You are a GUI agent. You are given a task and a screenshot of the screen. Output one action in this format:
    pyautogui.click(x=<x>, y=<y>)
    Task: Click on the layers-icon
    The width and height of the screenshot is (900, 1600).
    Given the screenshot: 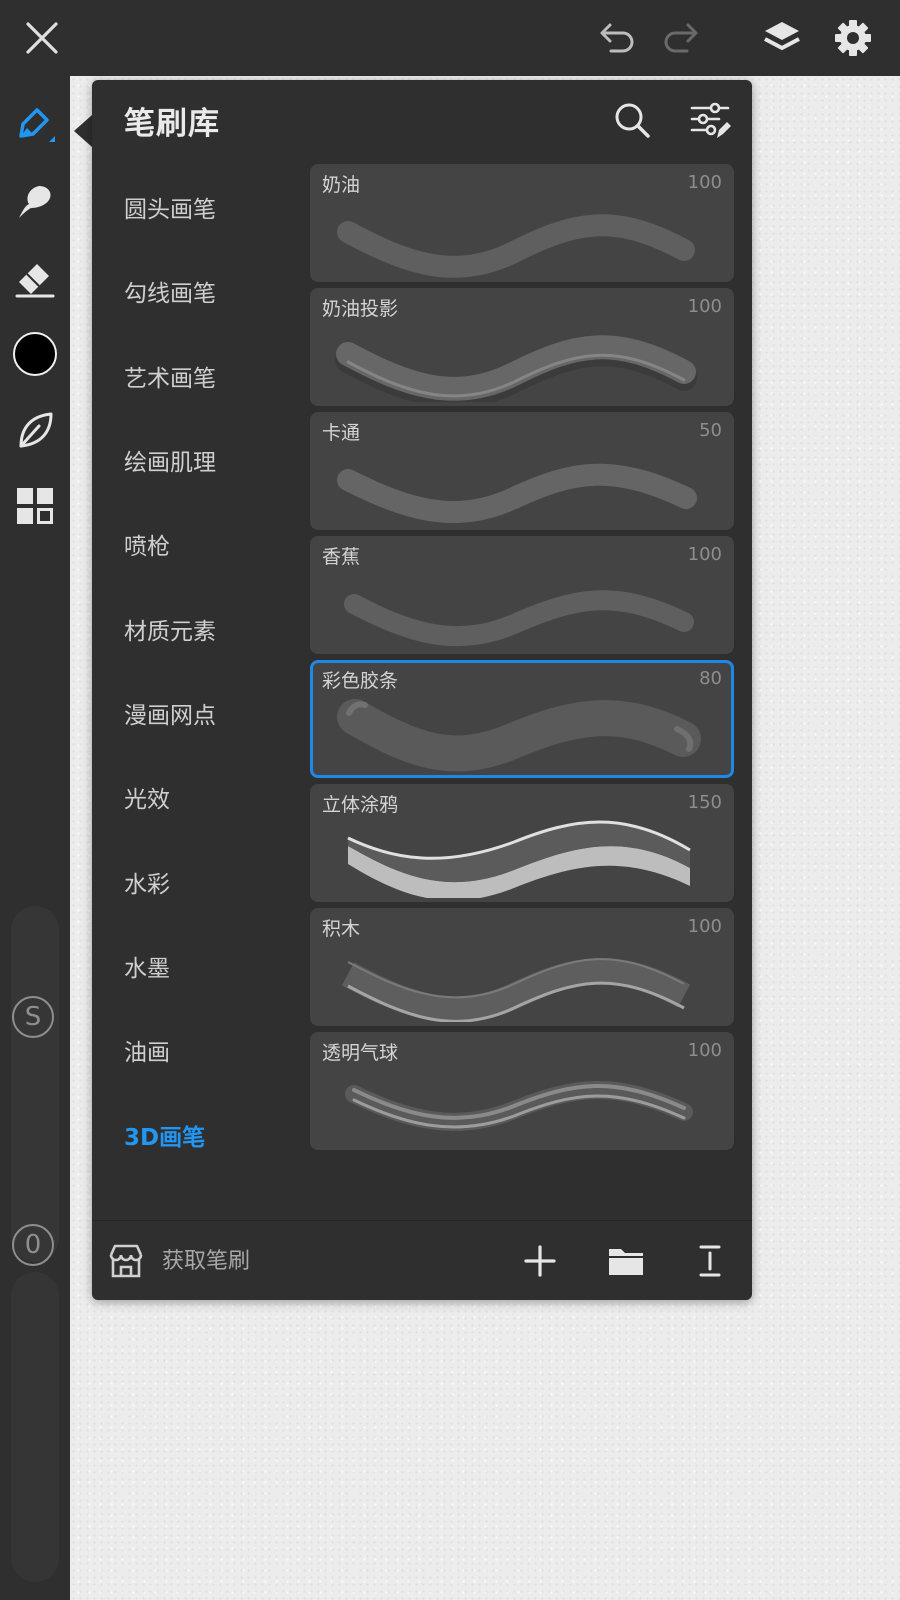 What is the action you would take?
    pyautogui.click(x=782, y=38)
    